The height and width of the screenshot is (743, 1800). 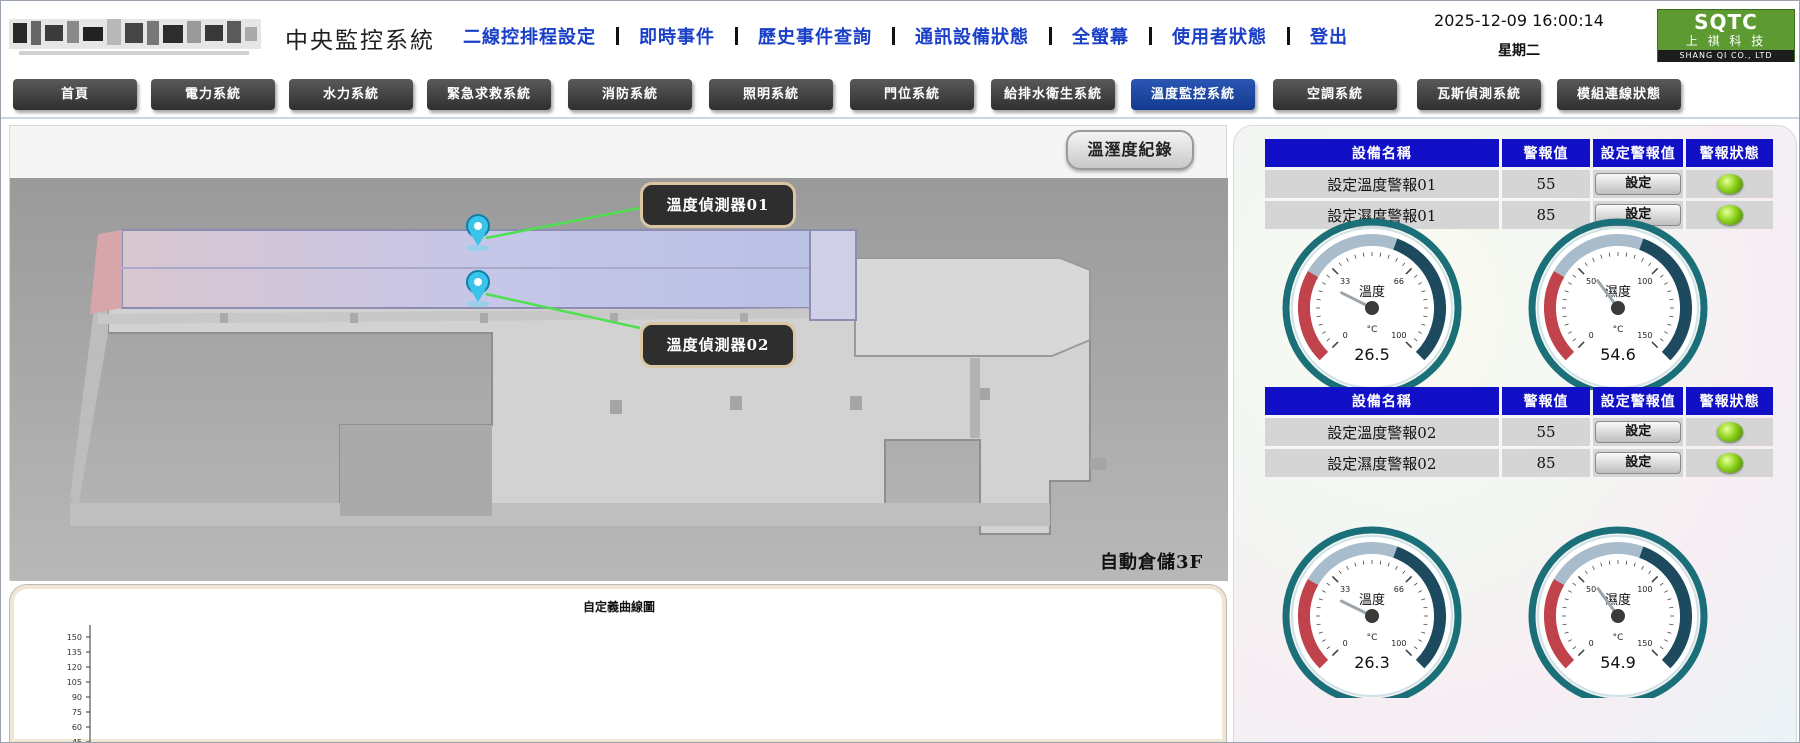 What do you see at coordinates (489, 94) in the screenshot?
I see `tab-emergency: 緊急求救系統` at bounding box center [489, 94].